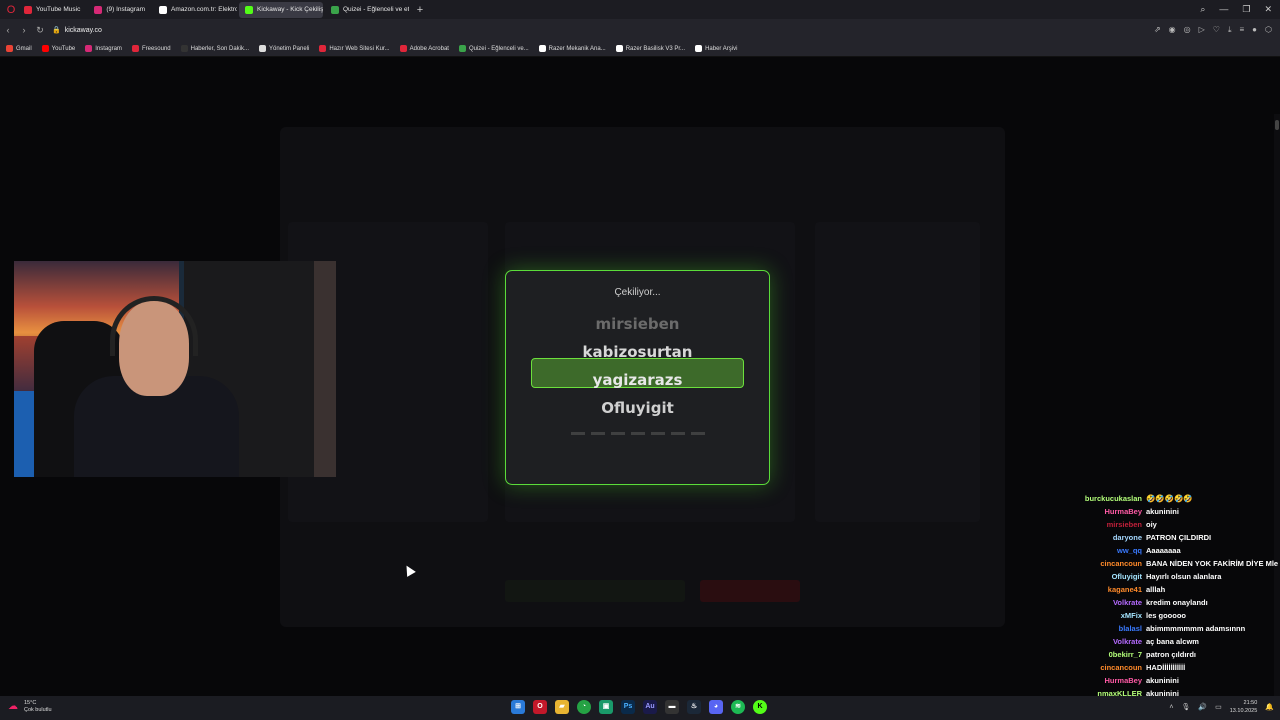 The image size is (1280, 720). I want to click on search-icon: ⌕, so click(1202, 9).